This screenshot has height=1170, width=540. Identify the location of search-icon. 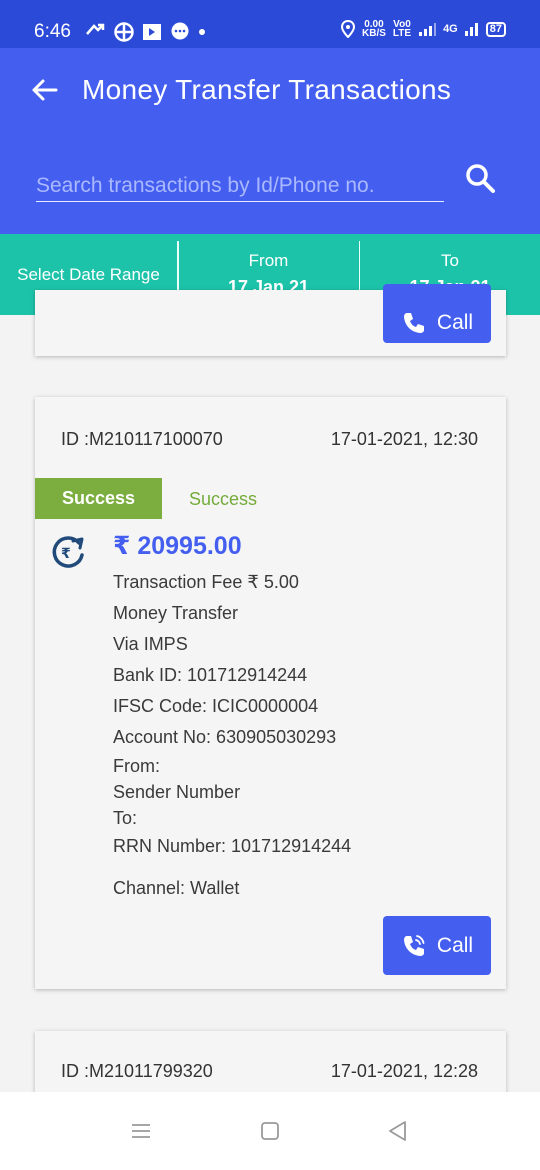
(480, 178).